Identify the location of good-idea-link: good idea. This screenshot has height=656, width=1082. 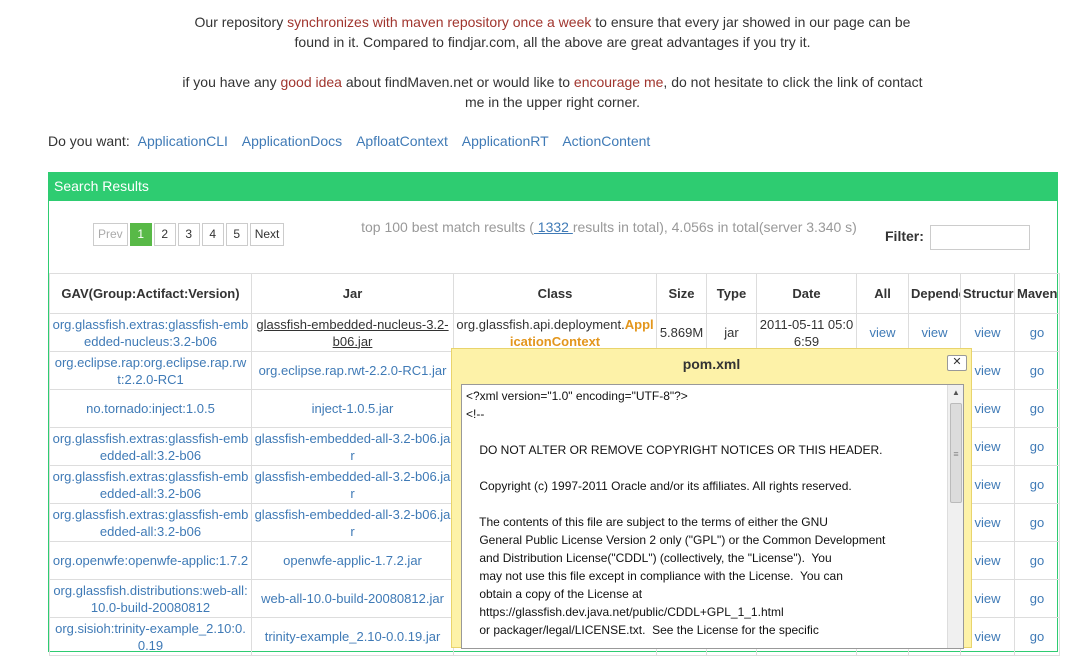
(311, 82).